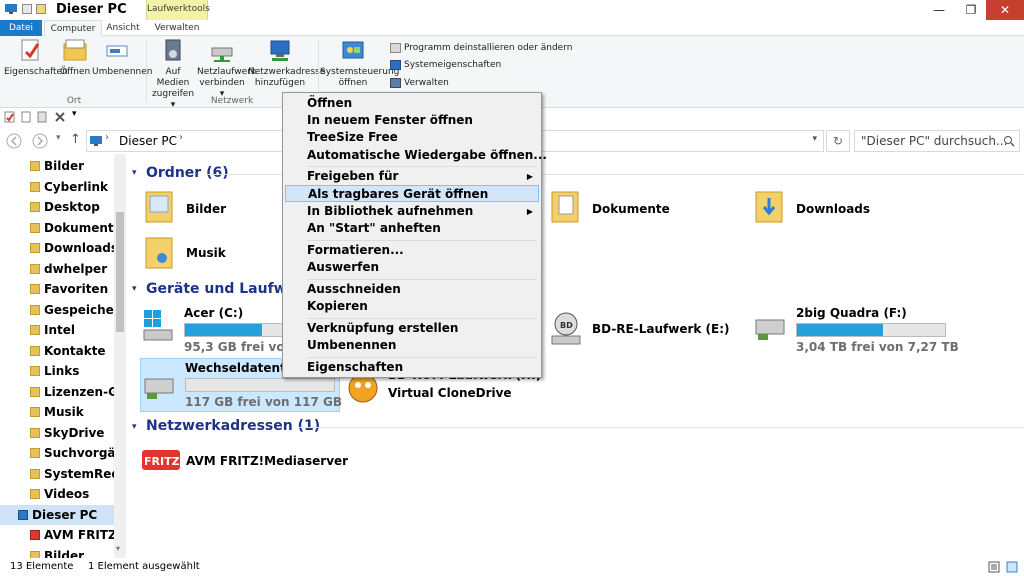  I want to click on nav-item: Links, so click(57, 371).